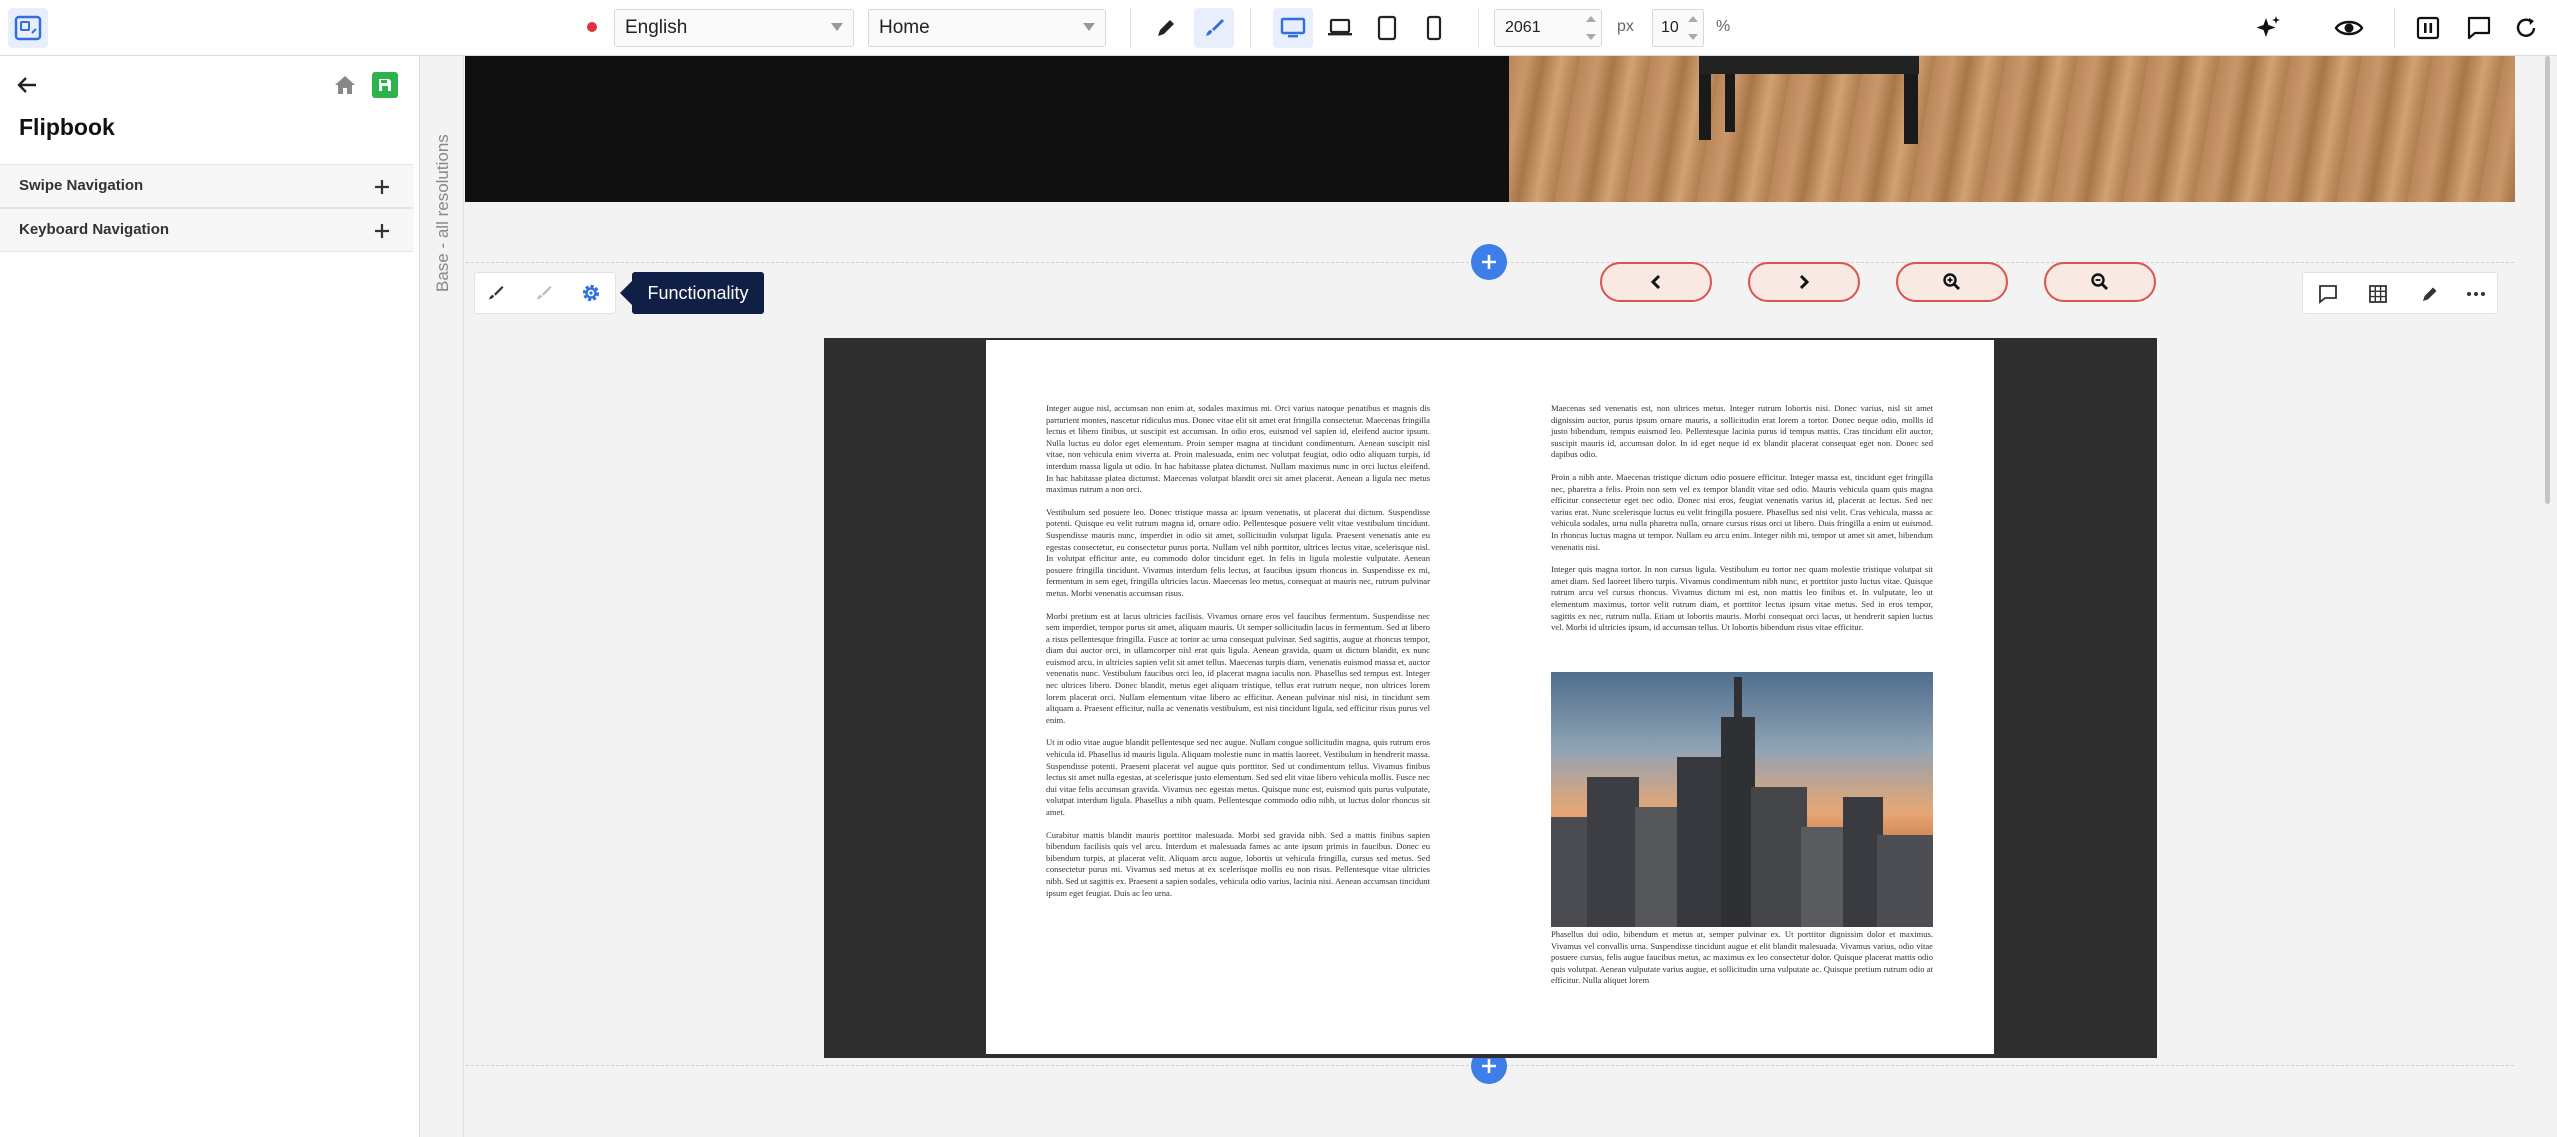 Image resolution: width=2557 pixels, height=1137 pixels. Describe the element at coordinates (2012, 129) in the screenshot. I see `hero-wood-image` at that location.